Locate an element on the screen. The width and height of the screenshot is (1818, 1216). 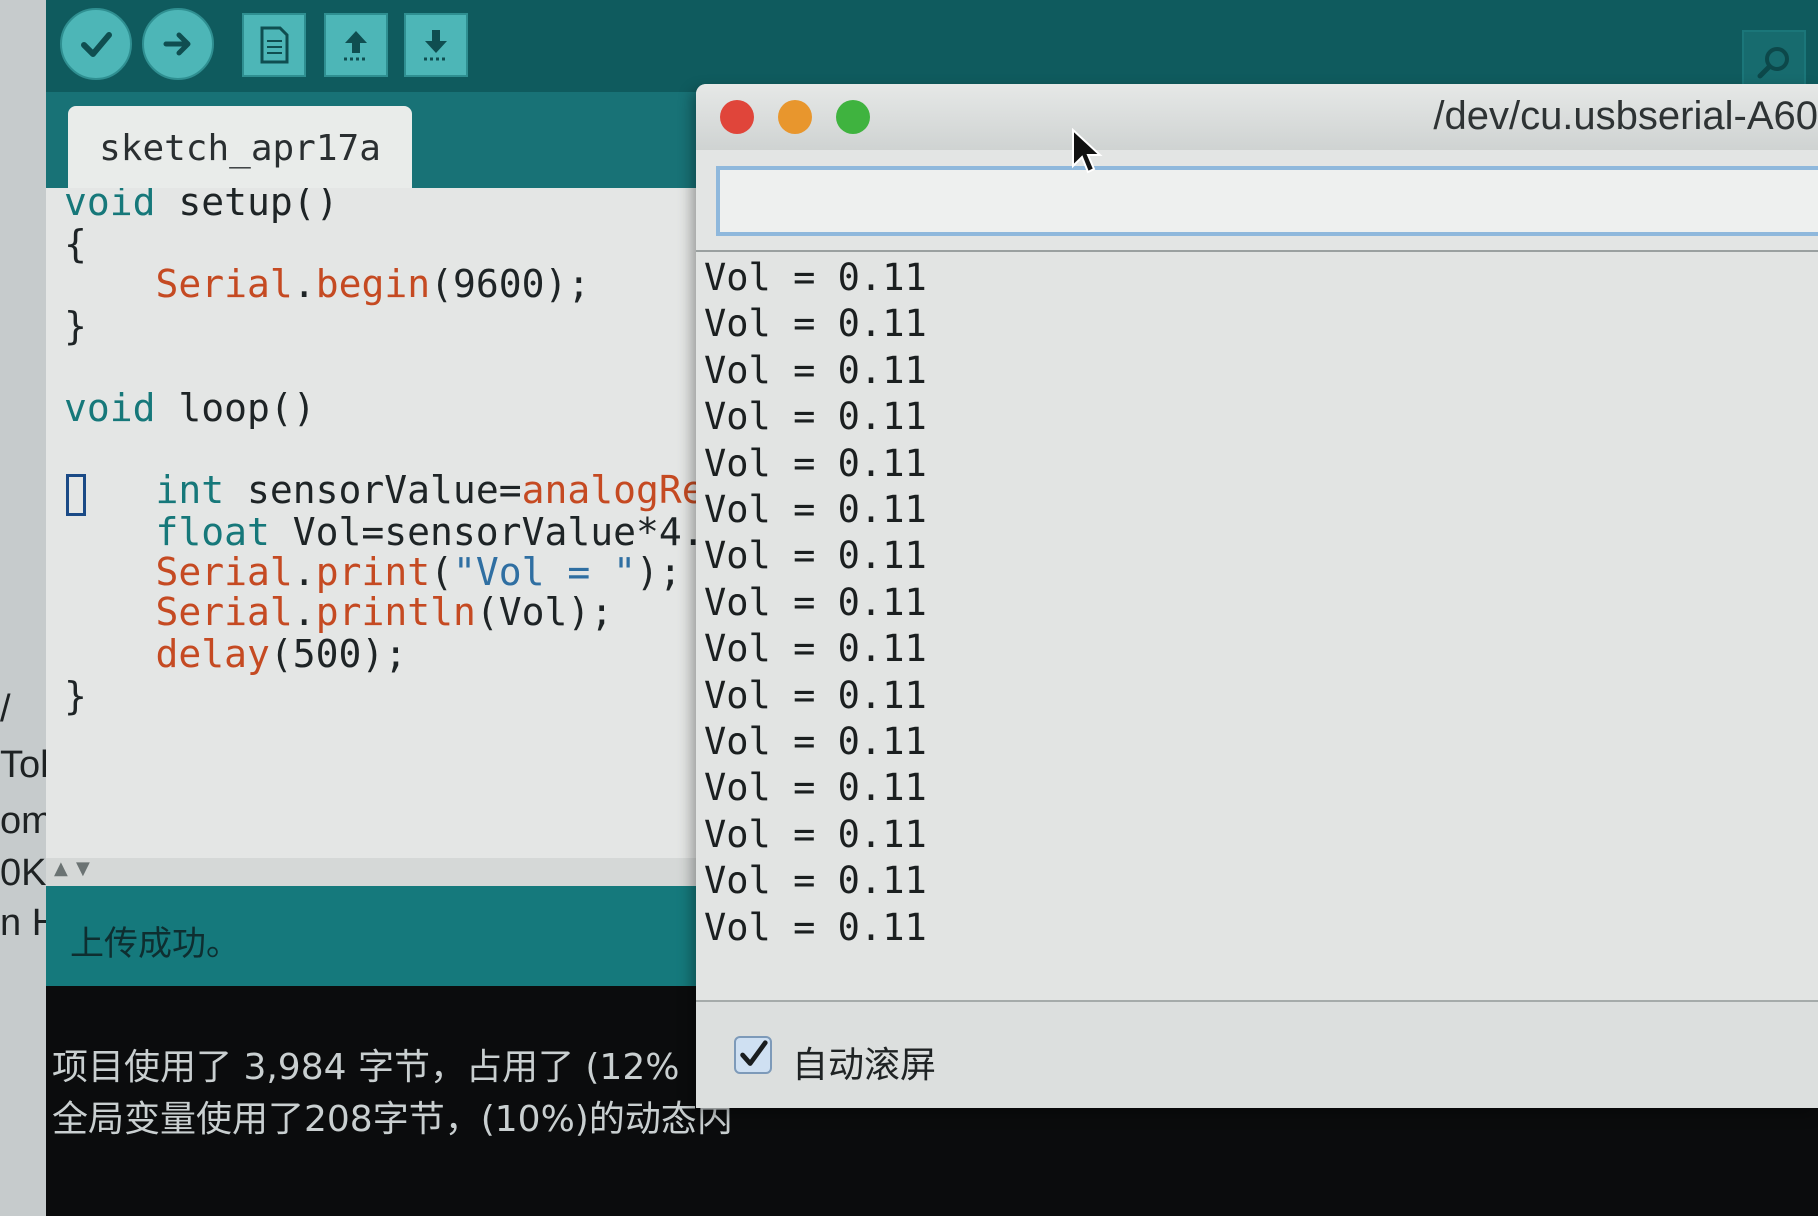
code-token: loop() is located at coordinates (235, 408).